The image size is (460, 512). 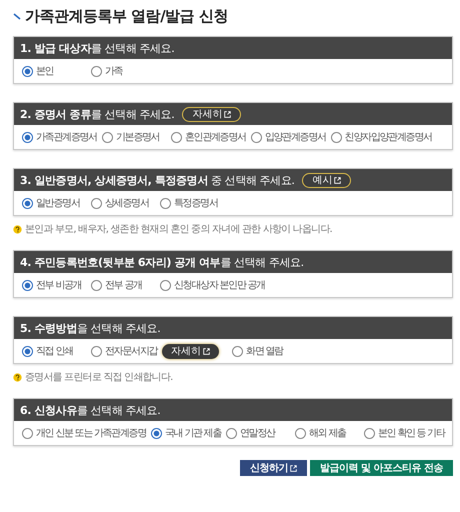 What do you see at coordinates (327, 433) in the screenshot?
I see `radio-option: 해외 제출` at bounding box center [327, 433].